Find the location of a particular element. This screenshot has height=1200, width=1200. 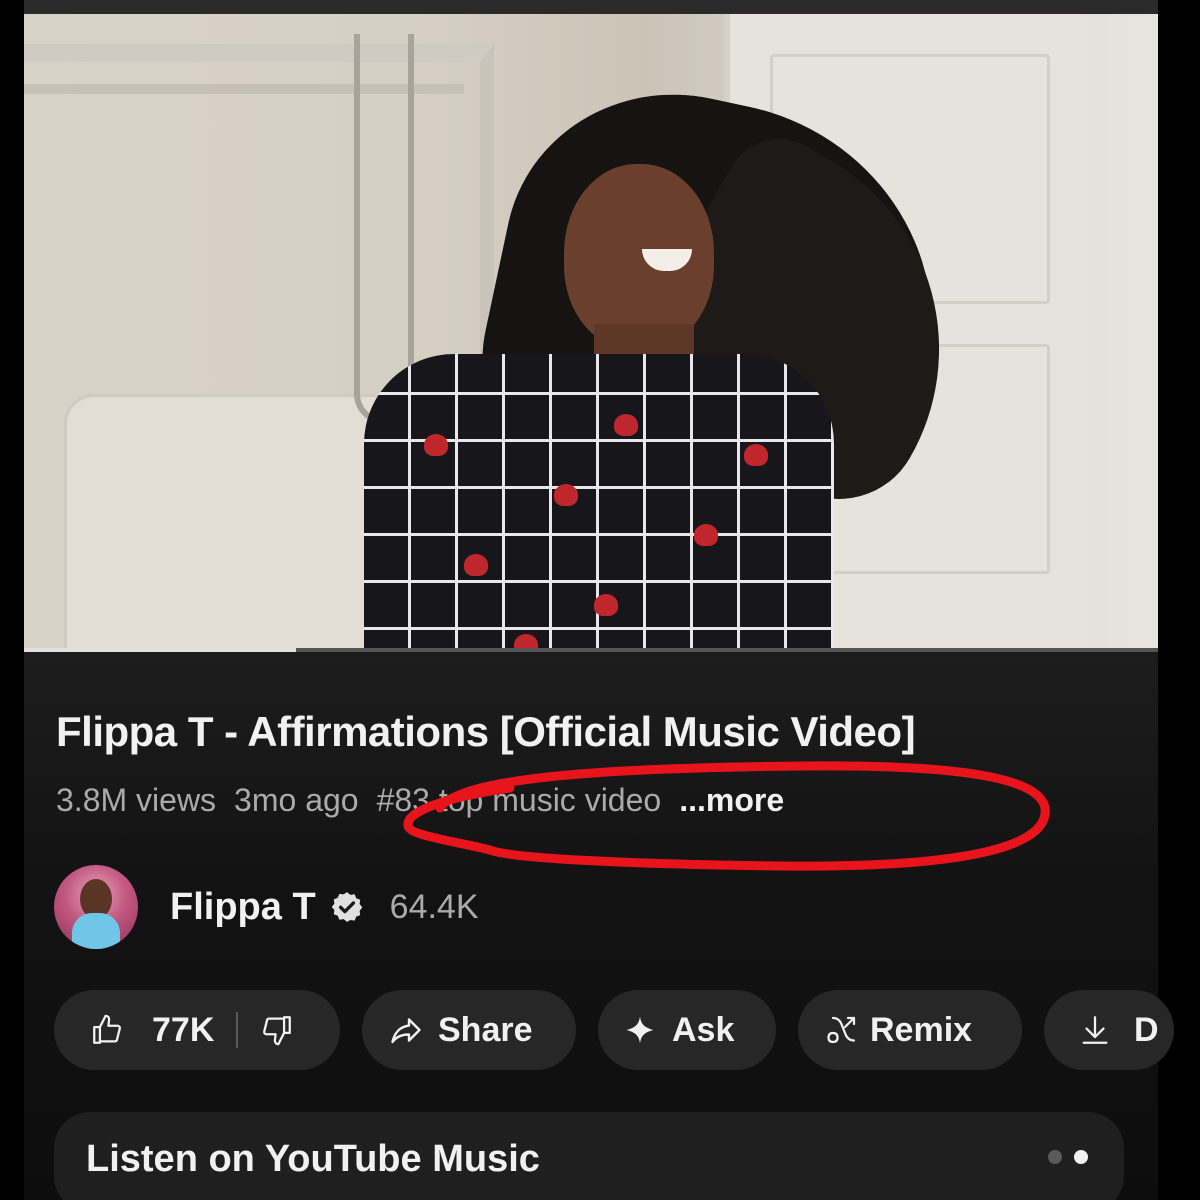

share-arrow-icon is located at coordinates (406, 1031).